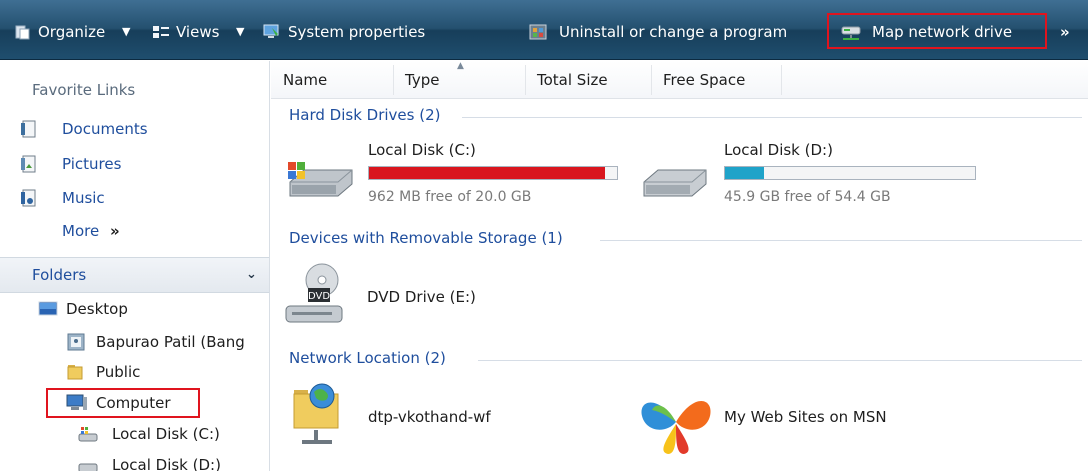  Describe the element at coordinates (118, 372) in the screenshot. I see `tree-item-label: Public` at that location.